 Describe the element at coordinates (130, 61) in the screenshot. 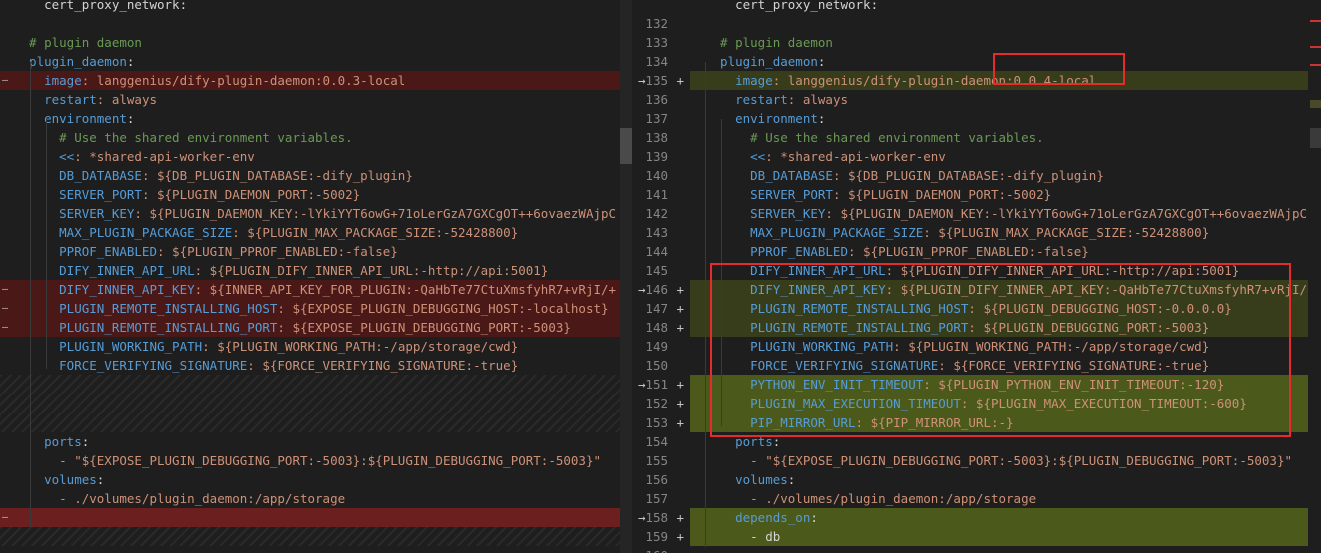

I see `yaml-value: :` at that location.